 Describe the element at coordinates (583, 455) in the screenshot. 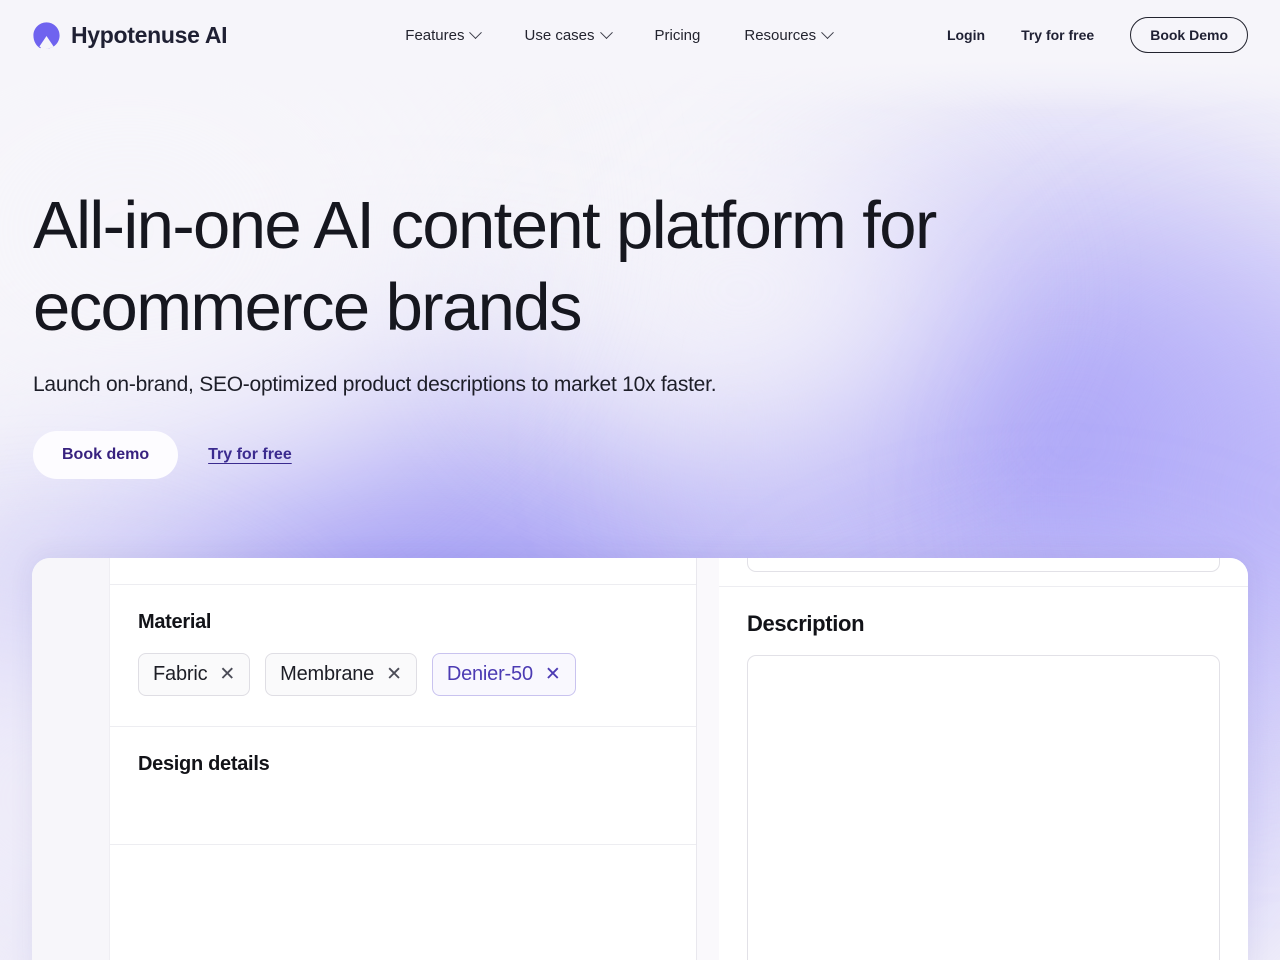

I see `hero-cta-group: Book demo Try for free` at that location.